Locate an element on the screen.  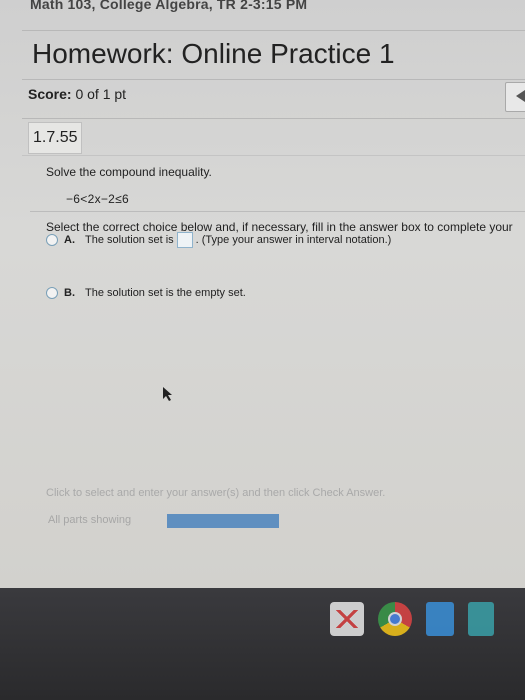
parts-progress-bar is located at coordinates (223, 521).